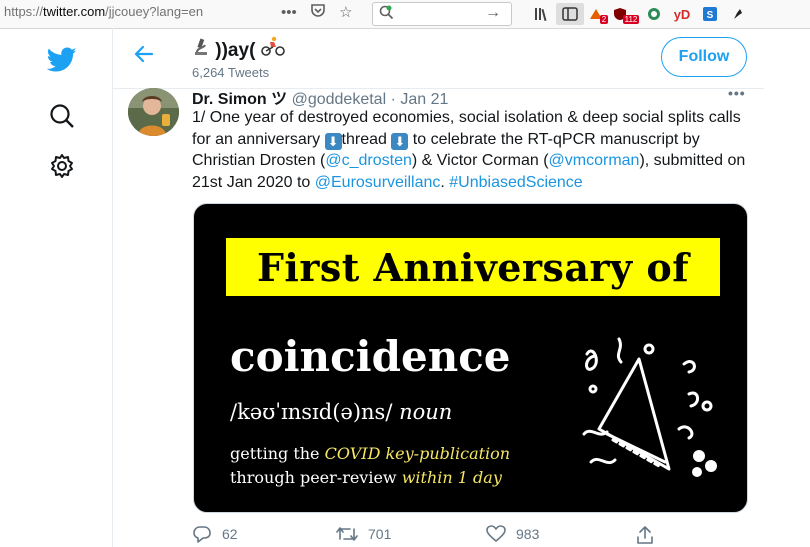 Image resolution: width=810 pixels, height=547 pixels. What do you see at coordinates (231, 72) in the screenshot?
I see `tweet-count: 6,264 Tweets` at bounding box center [231, 72].